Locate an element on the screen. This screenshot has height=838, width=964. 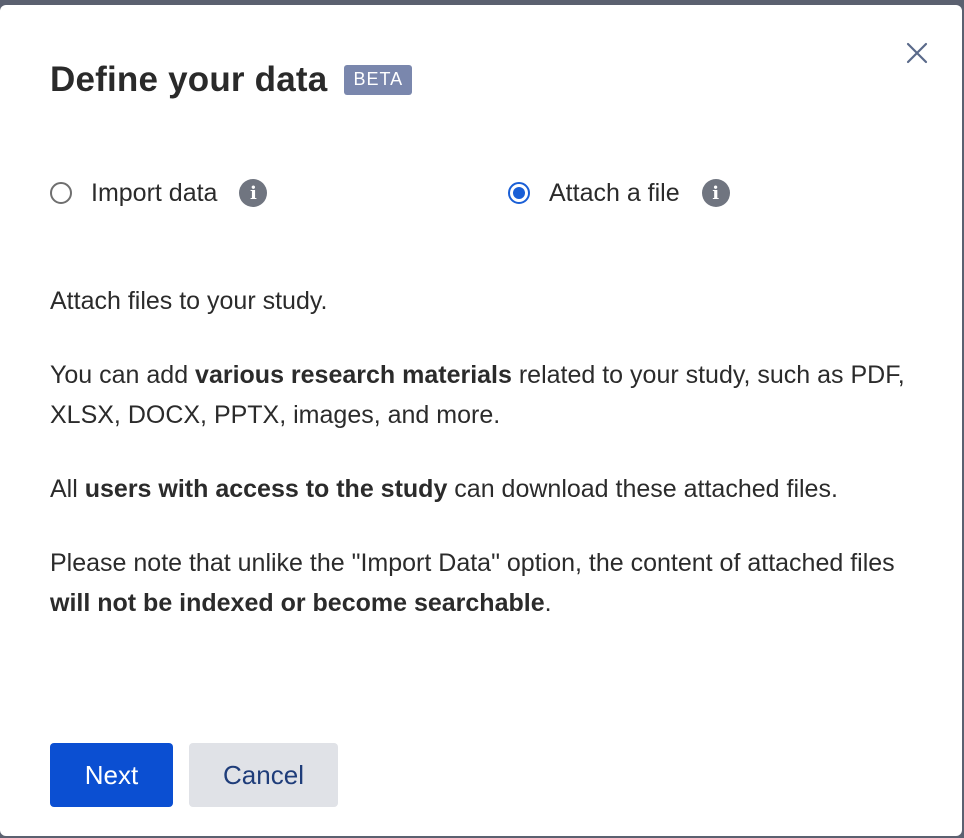
close-button is located at coordinates (917, 53).